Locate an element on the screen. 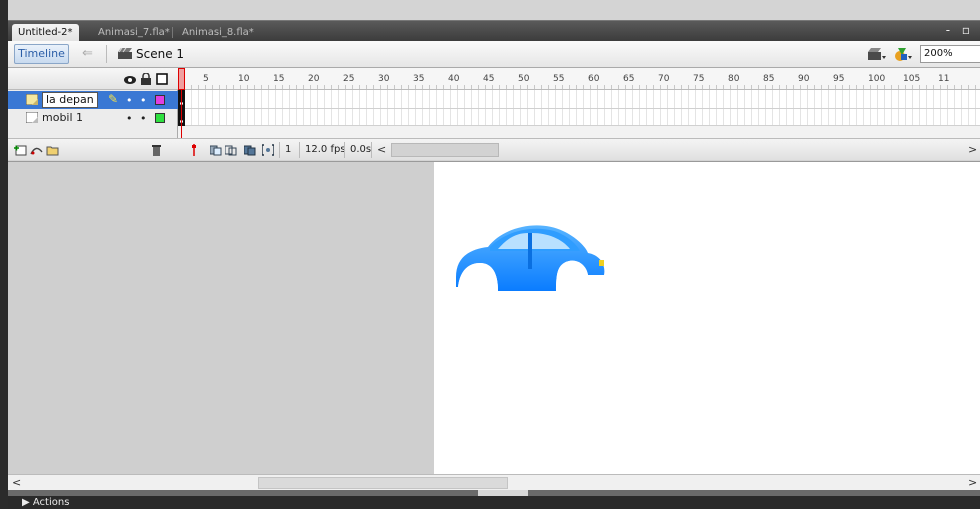 This screenshot has width=980, height=509. ruler-tick: 25 is located at coordinates (349, 79).